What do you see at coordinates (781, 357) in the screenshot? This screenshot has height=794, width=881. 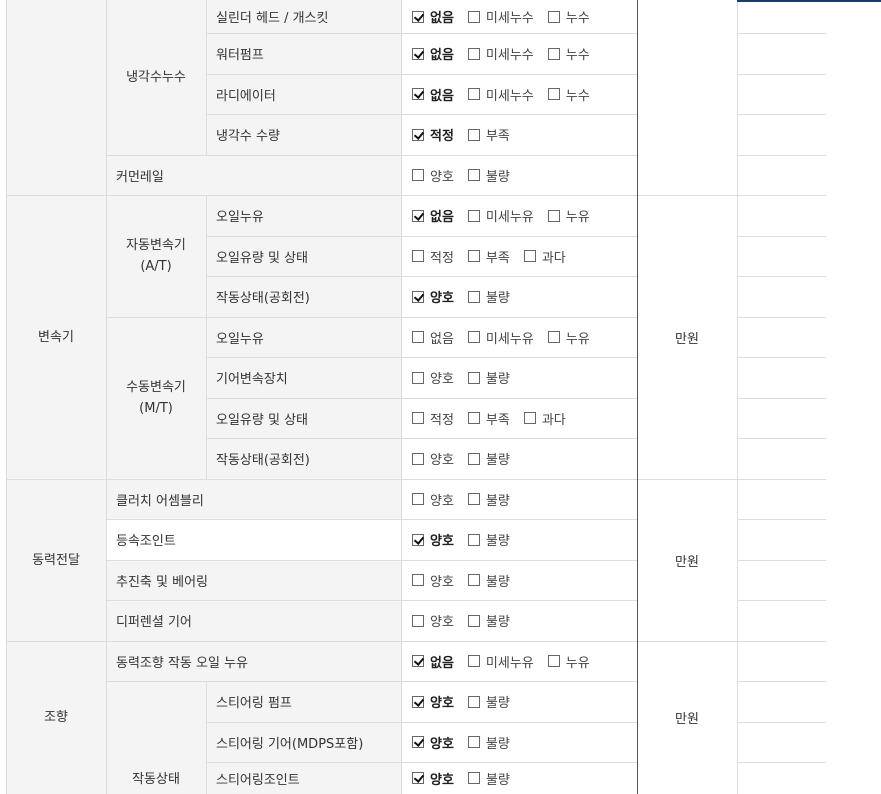 I see `grid-line` at bounding box center [781, 357].